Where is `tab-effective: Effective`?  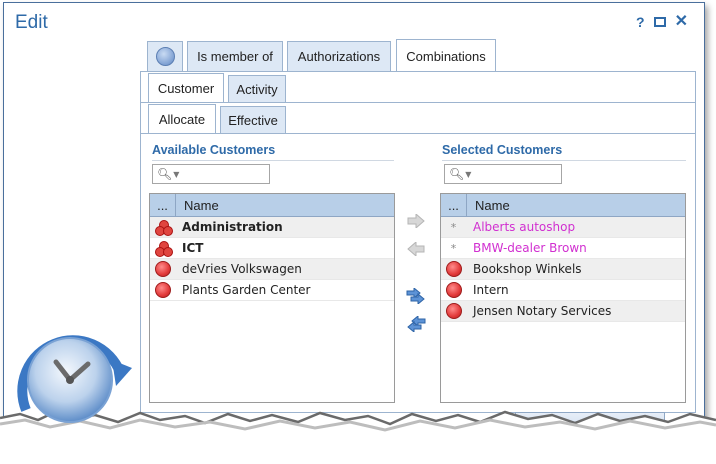
tab-effective: Effective is located at coordinates (253, 120).